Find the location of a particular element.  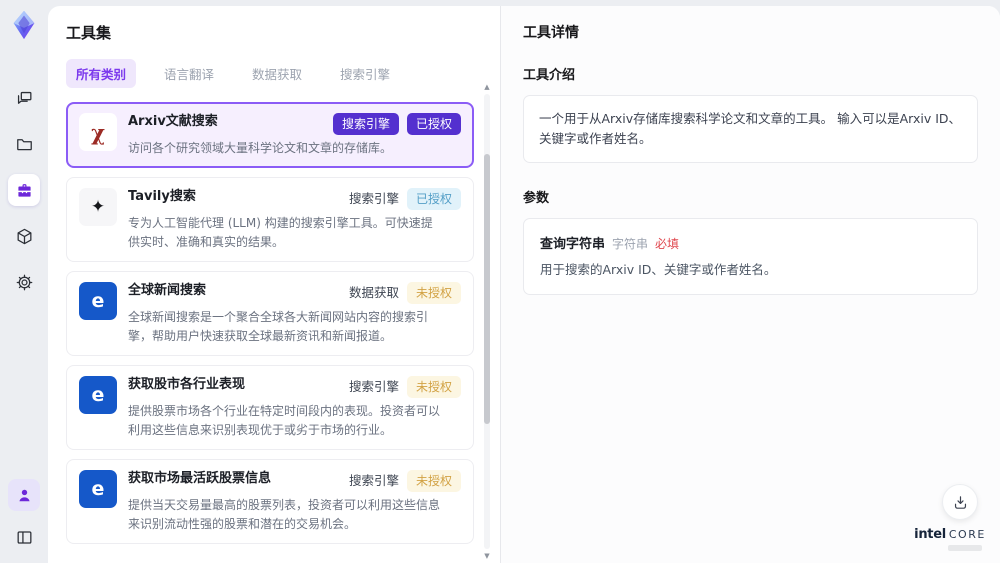

scrollbar-track is located at coordinates (487, 321).